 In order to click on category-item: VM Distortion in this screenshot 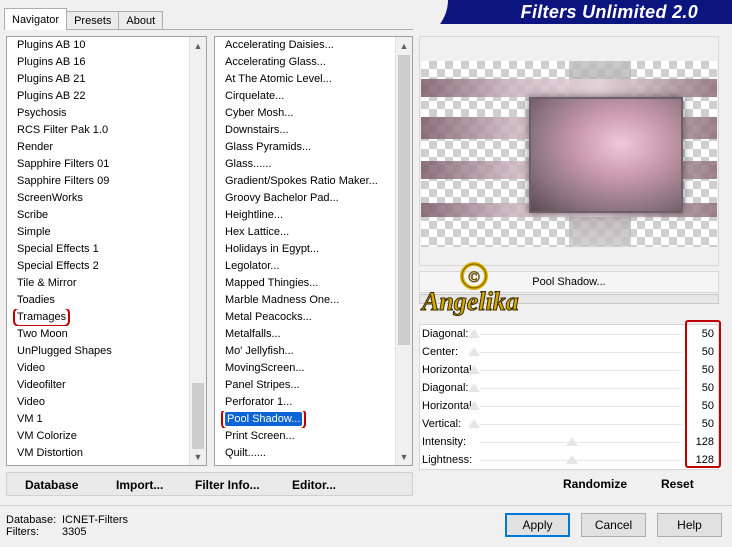, I will do `click(98, 453)`.